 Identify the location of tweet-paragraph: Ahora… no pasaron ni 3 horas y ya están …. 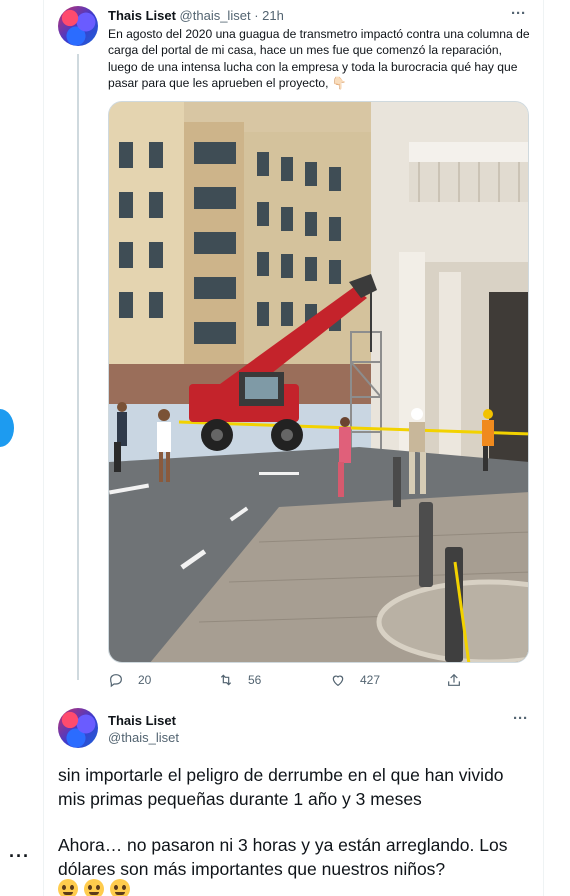
(283, 857).